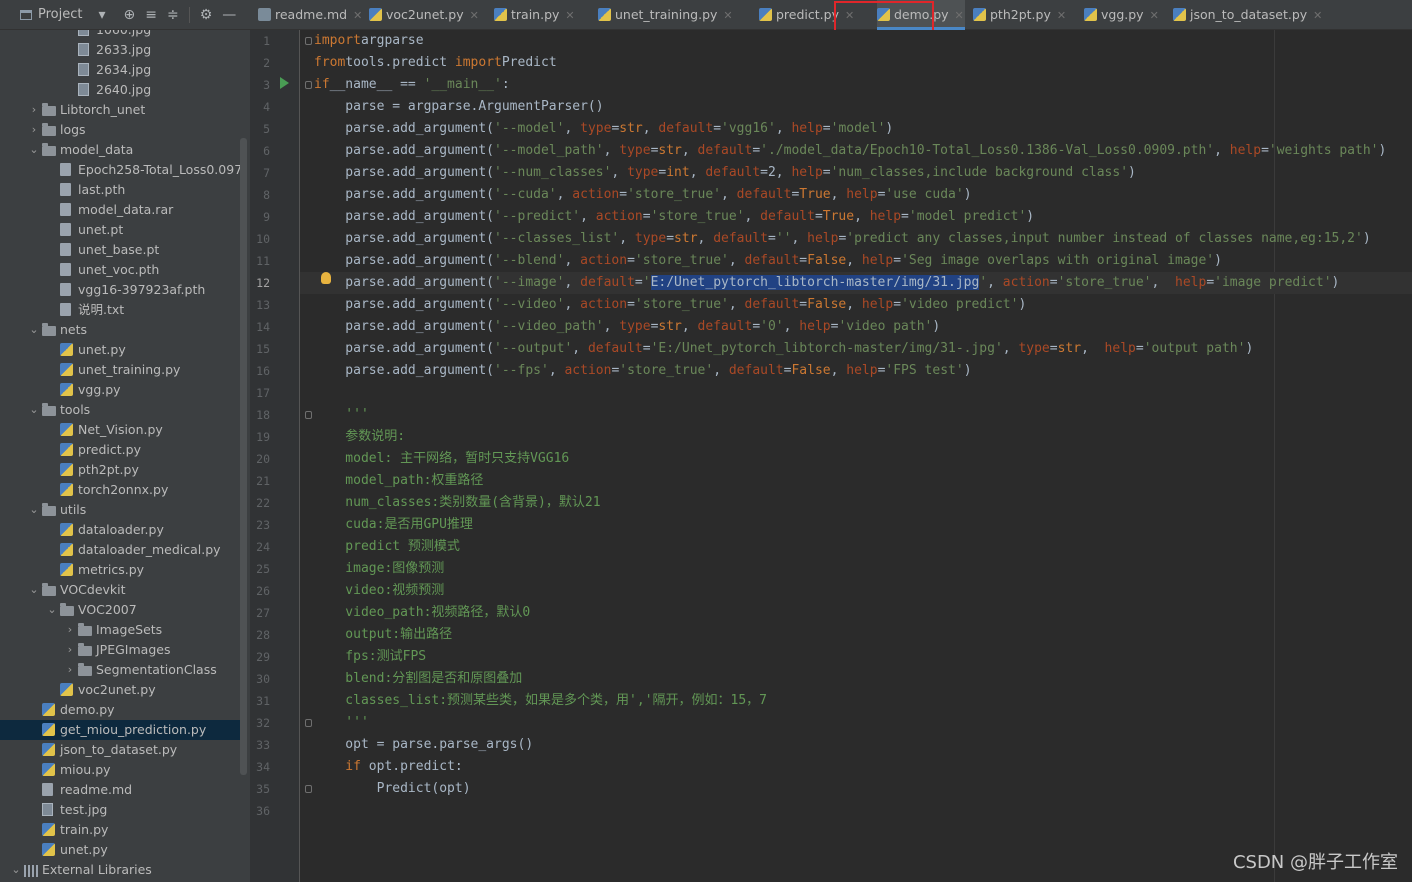 This screenshot has width=1412, height=882. Describe the element at coordinates (120, 130) in the screenshot. I see `tree-folder: › logs` at that location.